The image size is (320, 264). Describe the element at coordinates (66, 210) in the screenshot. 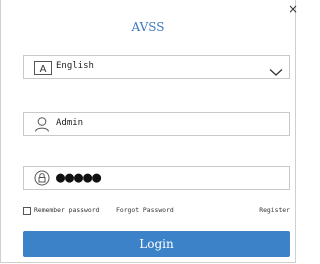

I see `remember-password-label: Remember password` at that location.